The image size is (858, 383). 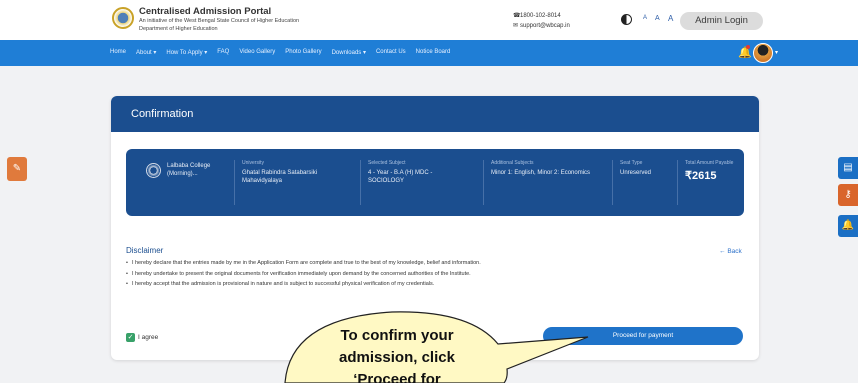 I want to click on amount-column: Total Amount Payable ₹2615, so click(x=707, y=182).